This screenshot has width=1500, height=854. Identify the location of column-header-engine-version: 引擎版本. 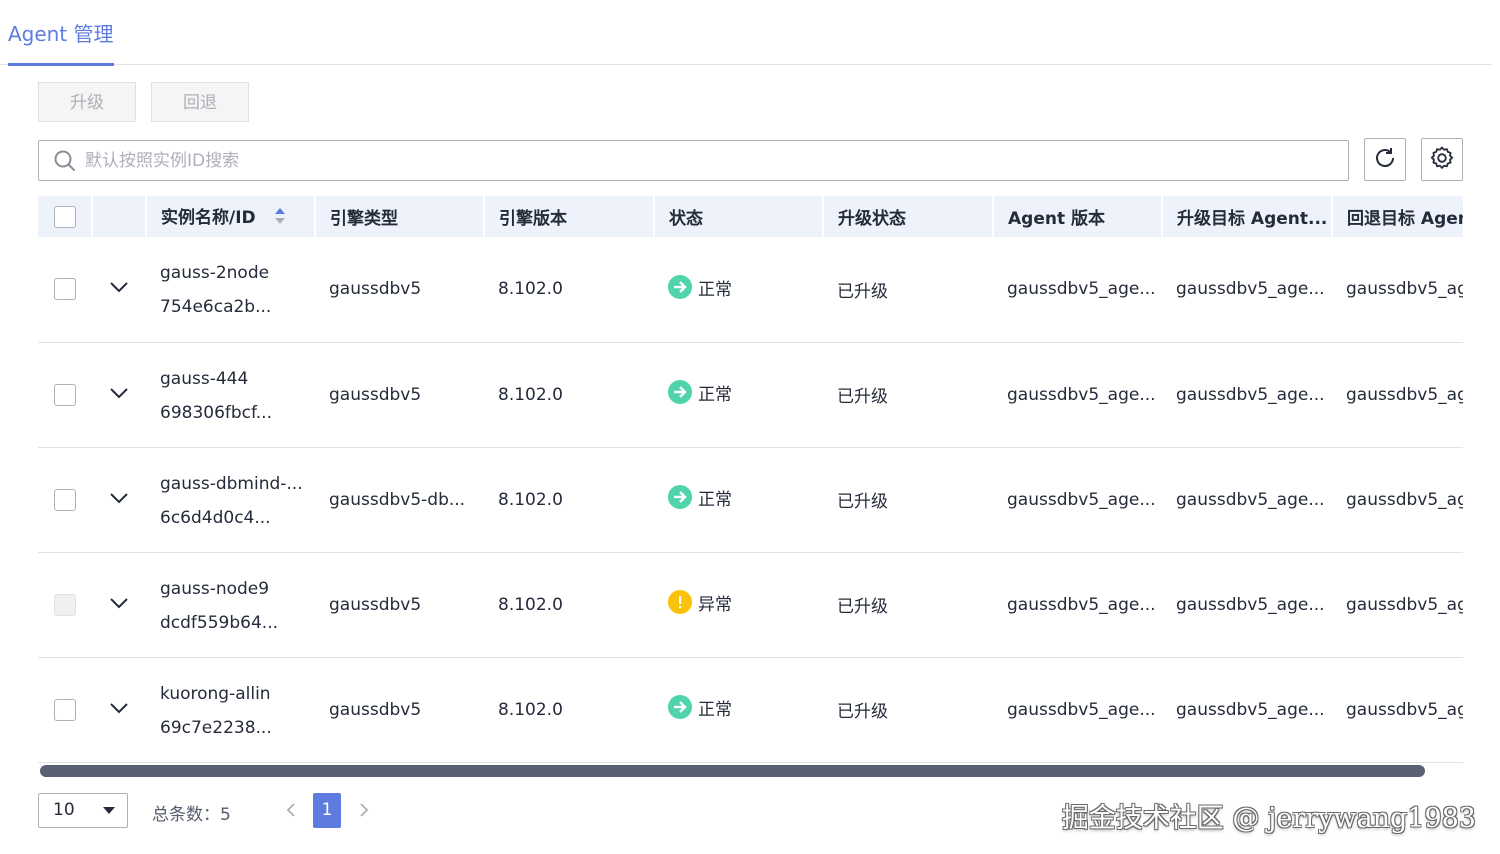
(569, 216).